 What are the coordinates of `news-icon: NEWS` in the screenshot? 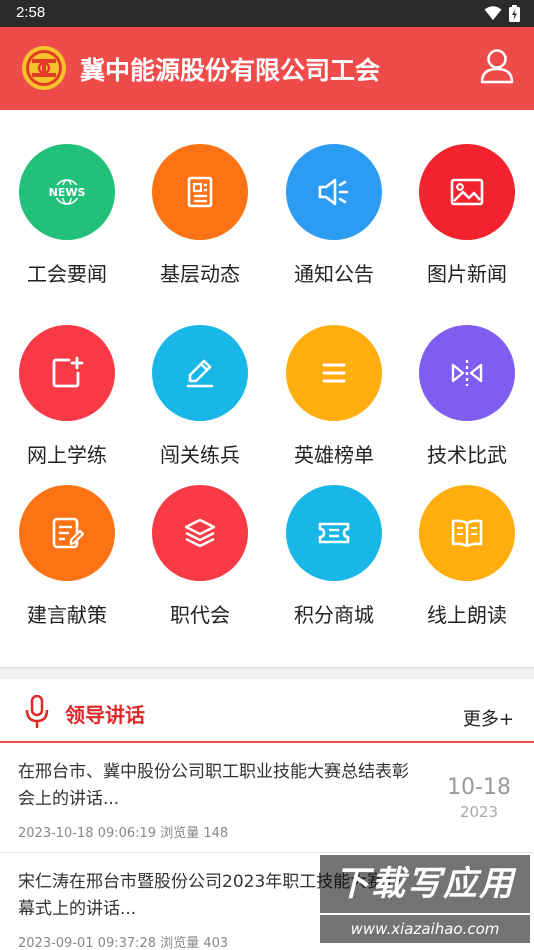 It's located at (67, 192).